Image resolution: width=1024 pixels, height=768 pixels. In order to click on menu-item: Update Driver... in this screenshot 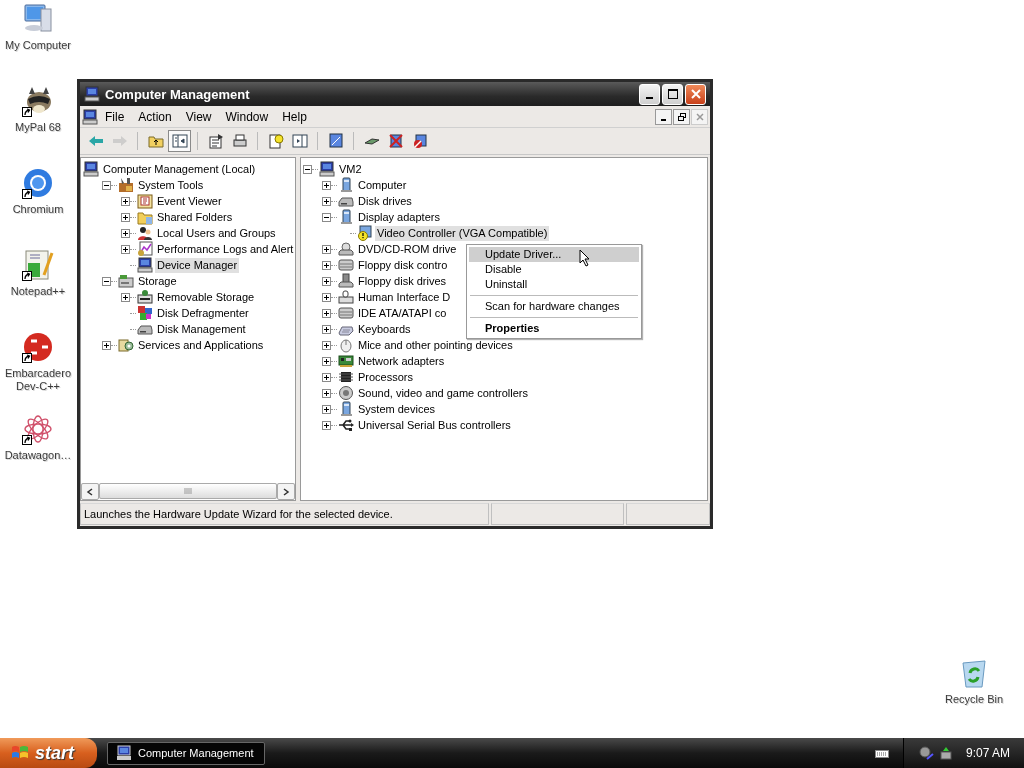, I will do `click(554, 254)`.